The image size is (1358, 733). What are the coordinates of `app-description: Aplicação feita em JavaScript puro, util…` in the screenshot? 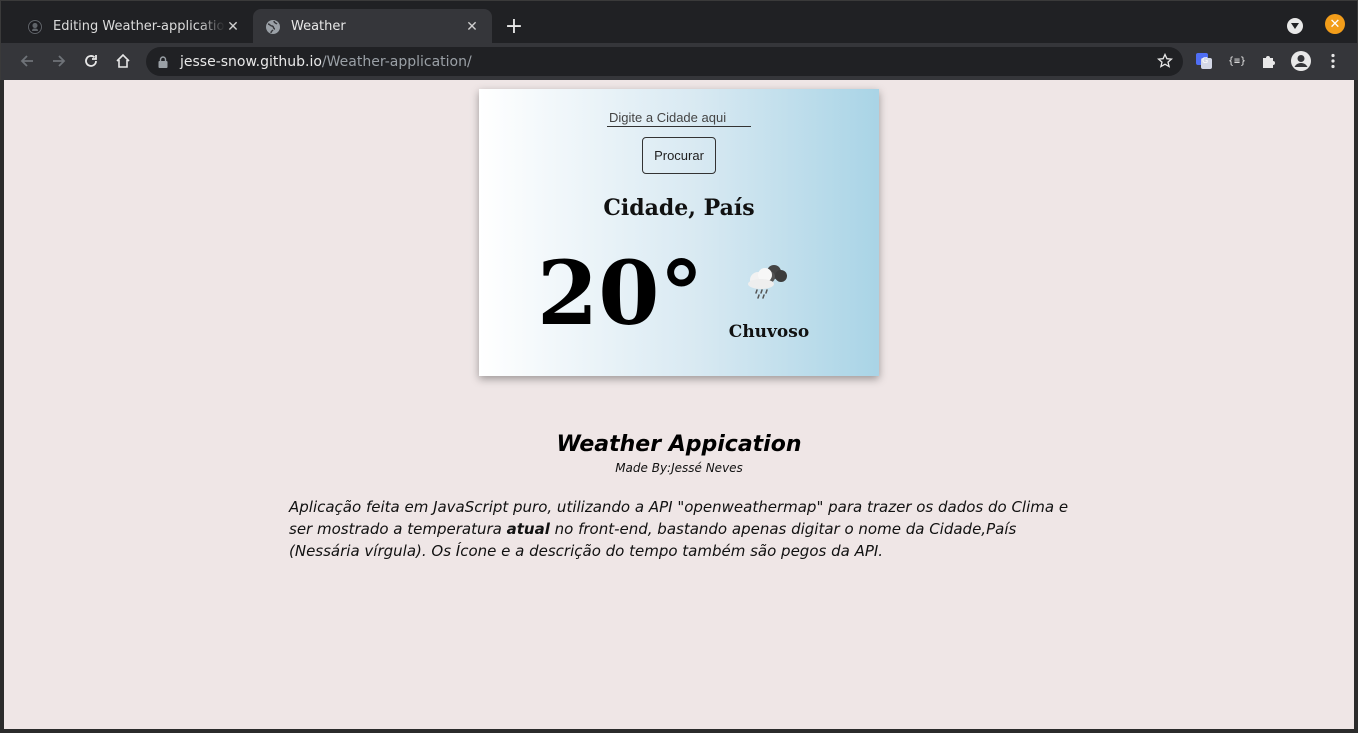 It's located at (684, 529).